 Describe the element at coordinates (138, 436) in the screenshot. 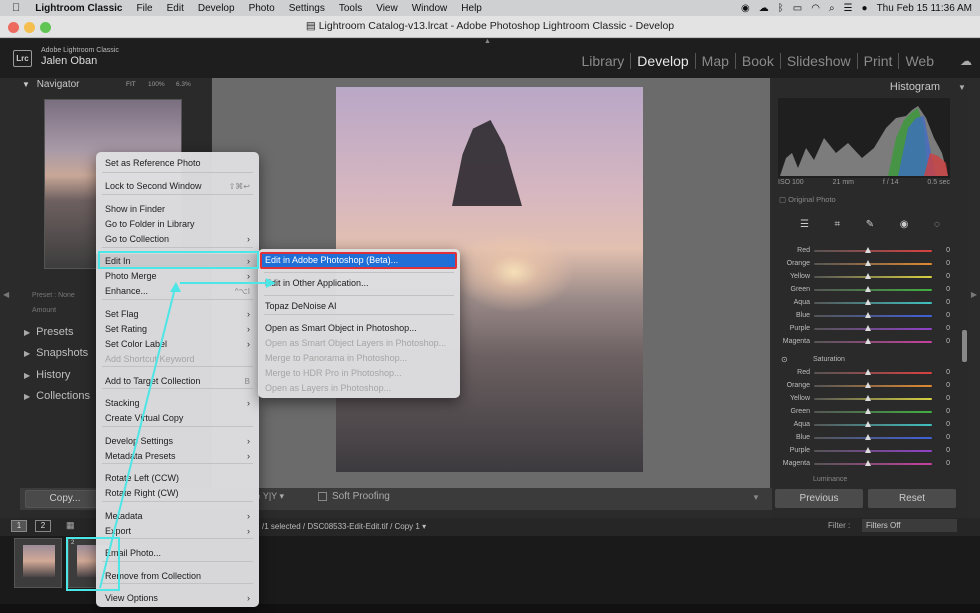

I see `annotation-arrow-line` at that location.